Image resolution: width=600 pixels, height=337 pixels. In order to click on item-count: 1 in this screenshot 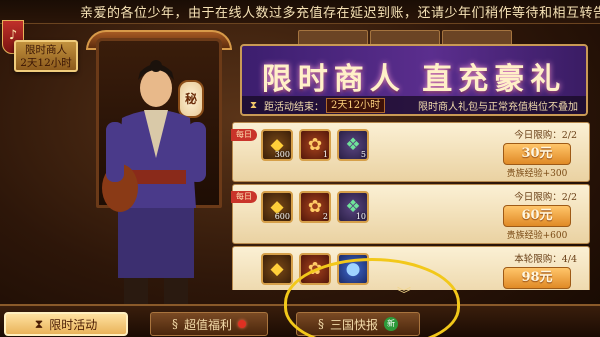, I will do `click(325, 154)`.